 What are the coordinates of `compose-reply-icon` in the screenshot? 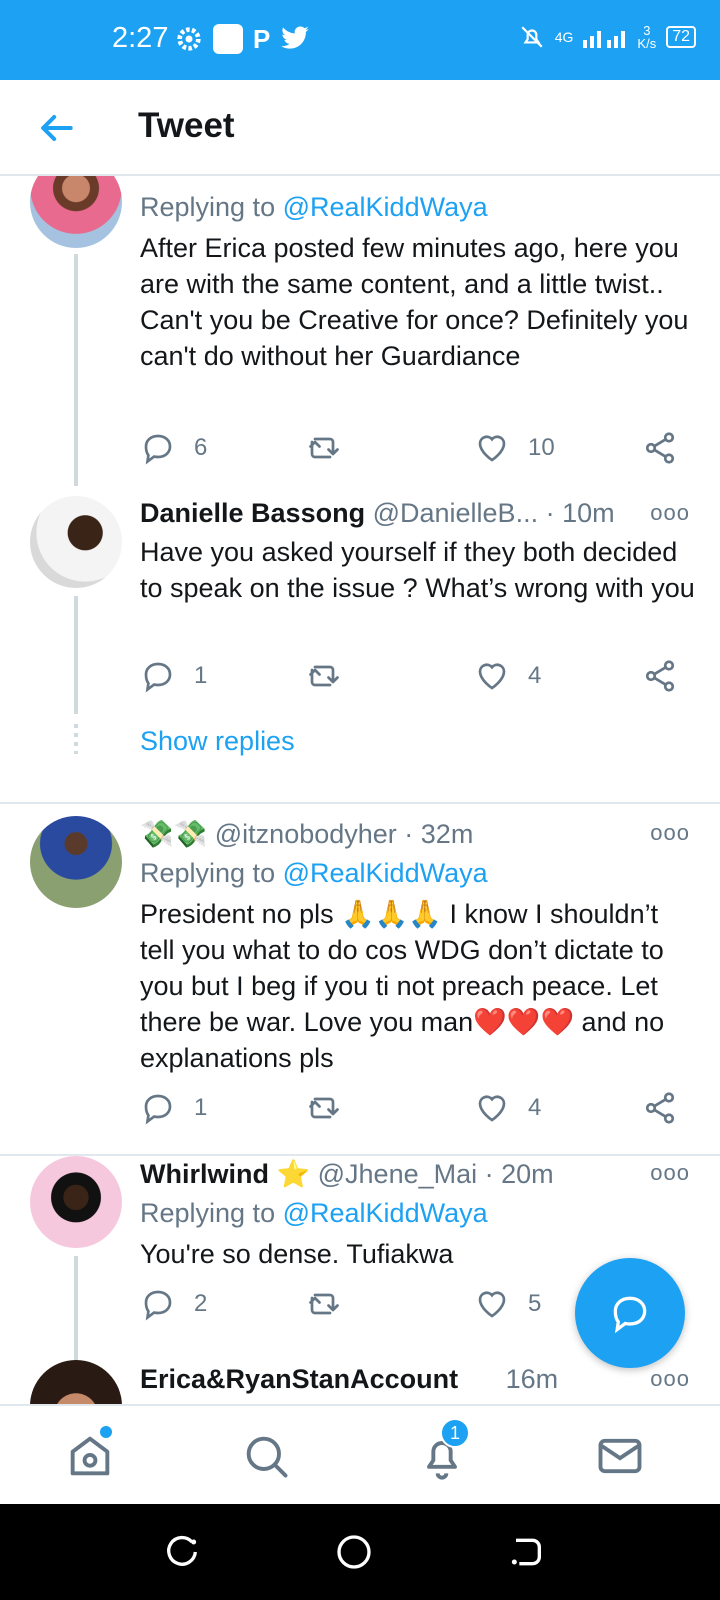 It's located at (630, 1315).